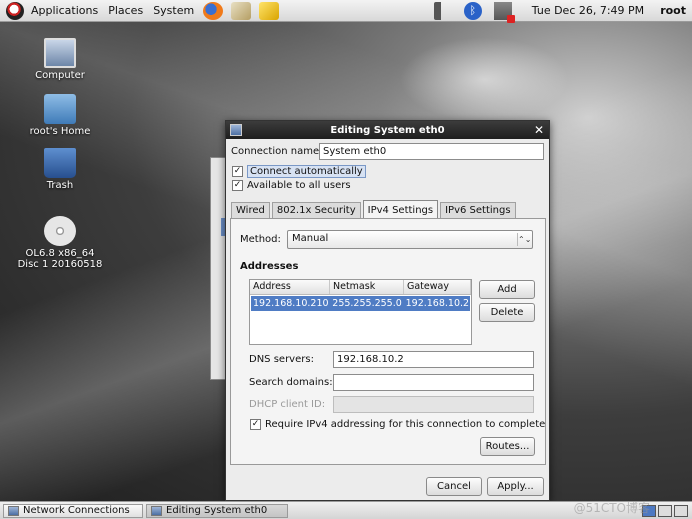 The width and height of the screenshot is (692, 519). I want to click on user-menu: root, so click(675, 10).